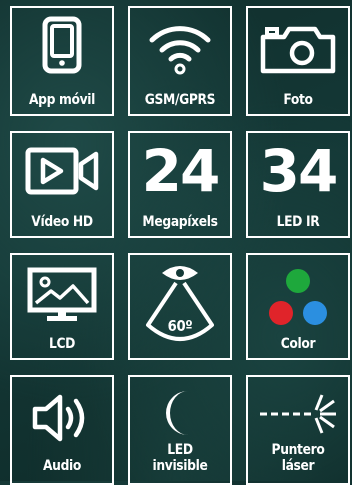 The image size is (352, 485). I want to click on video-camera-icon, so click(62, 171).